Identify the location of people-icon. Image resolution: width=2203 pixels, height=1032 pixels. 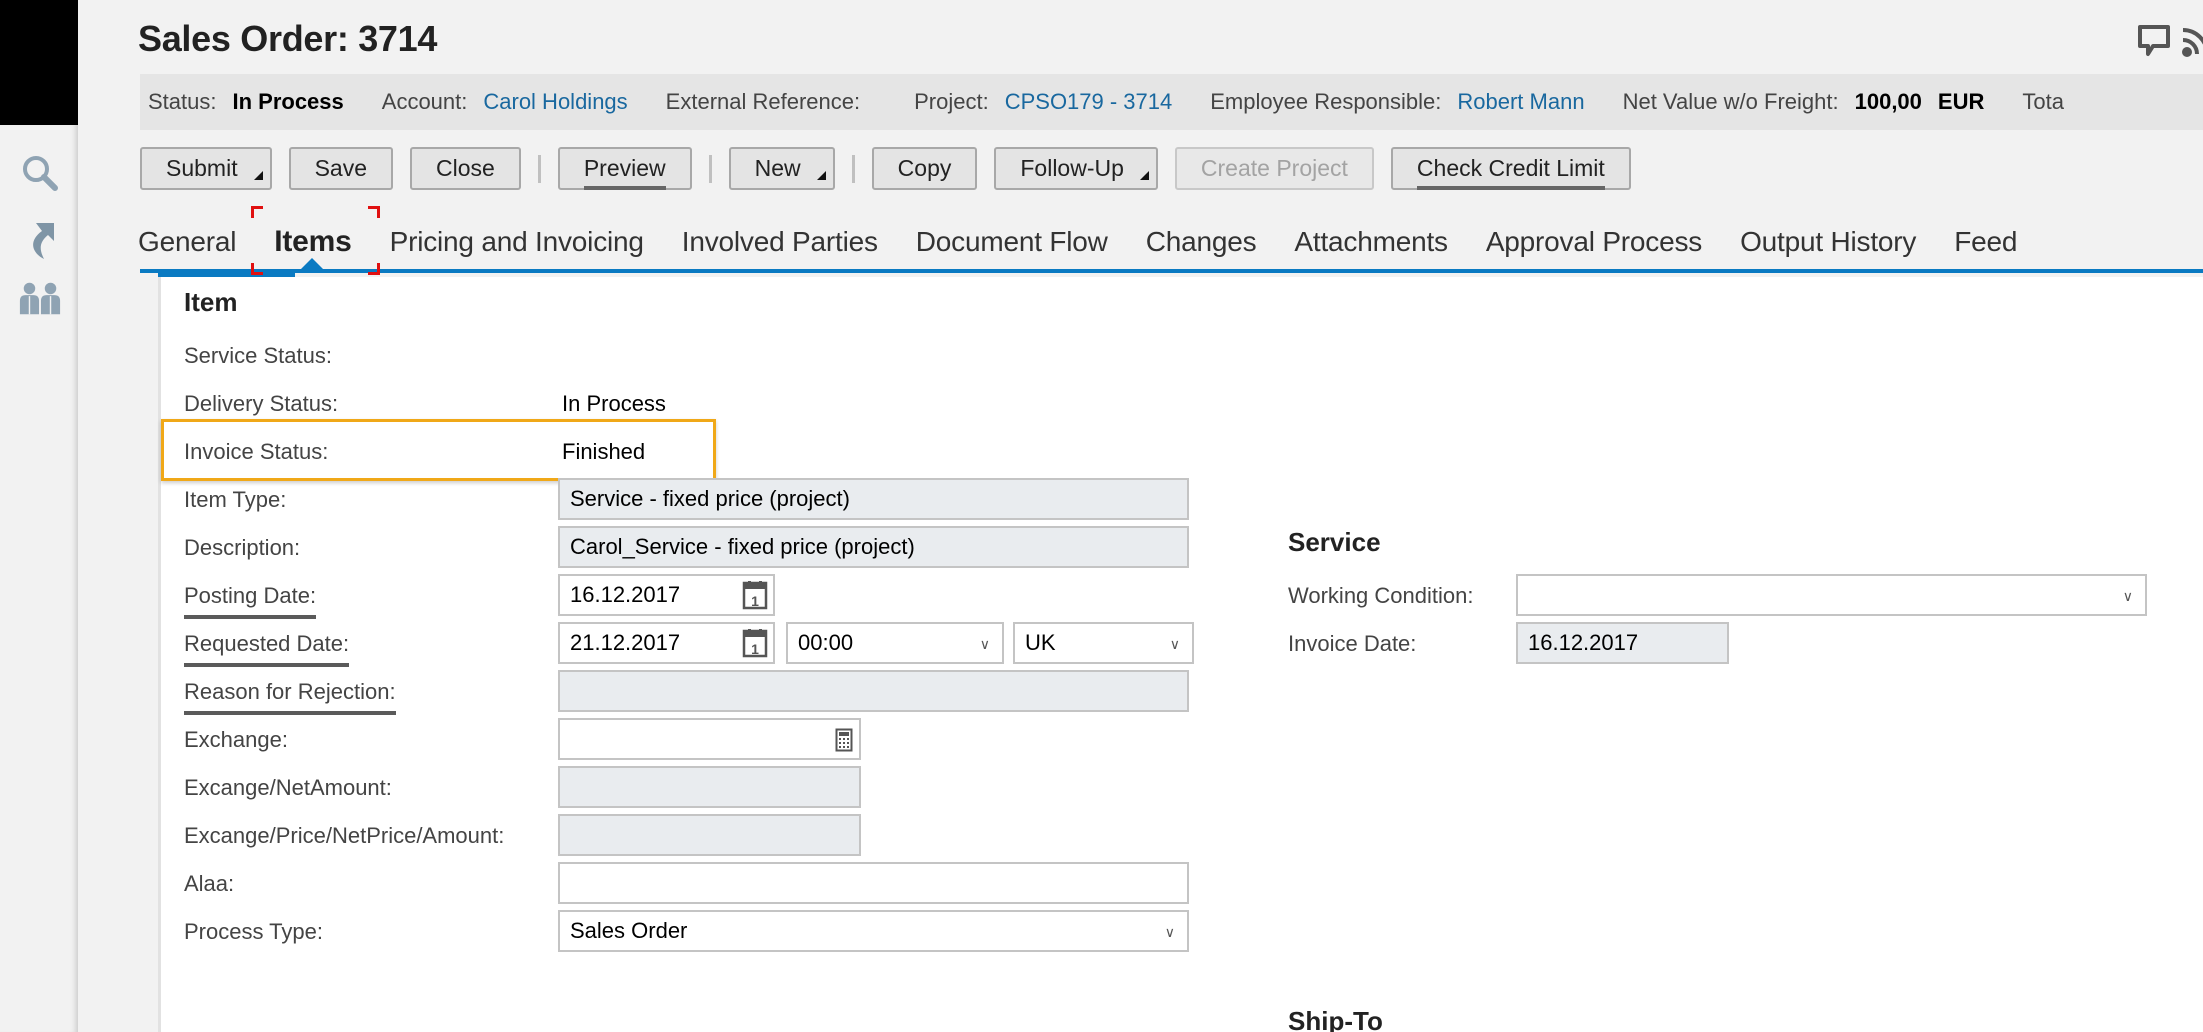
(40, 299).